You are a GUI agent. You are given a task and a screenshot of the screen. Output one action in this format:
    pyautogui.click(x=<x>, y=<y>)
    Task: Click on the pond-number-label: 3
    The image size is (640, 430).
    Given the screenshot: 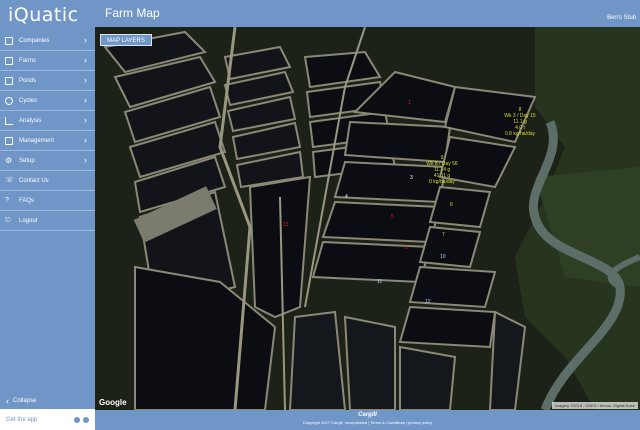 What is the action you would take?
    pyautogui.click(x=411, y=178)
    